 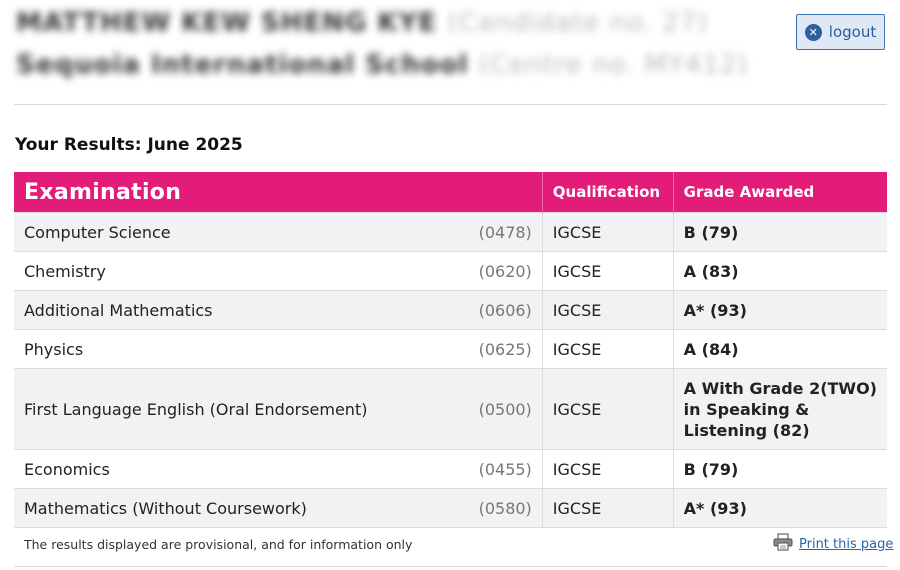 What do you see at coordinates (497, 310) in the screenshot?
I see `code-cell: (0606)` at bounding box center [497, 310].